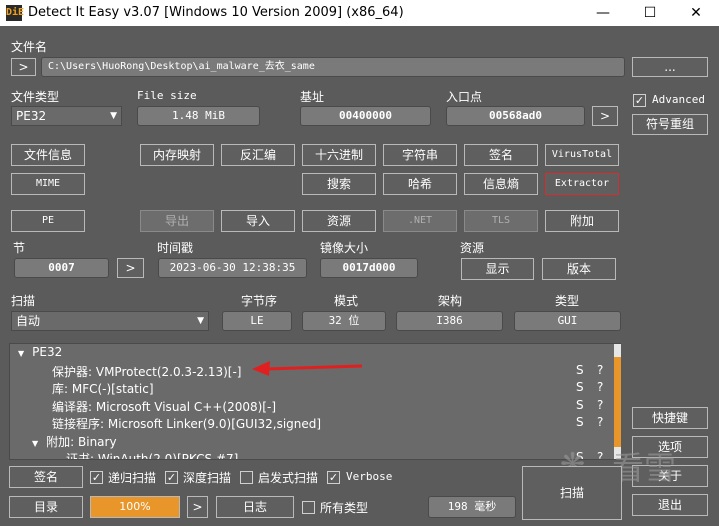 This screenshot has height=526, width=719. What do you see at coordinates (255, 507) in the screenshot?
I see `log-button: 日志` at bounding box center [255, 507].